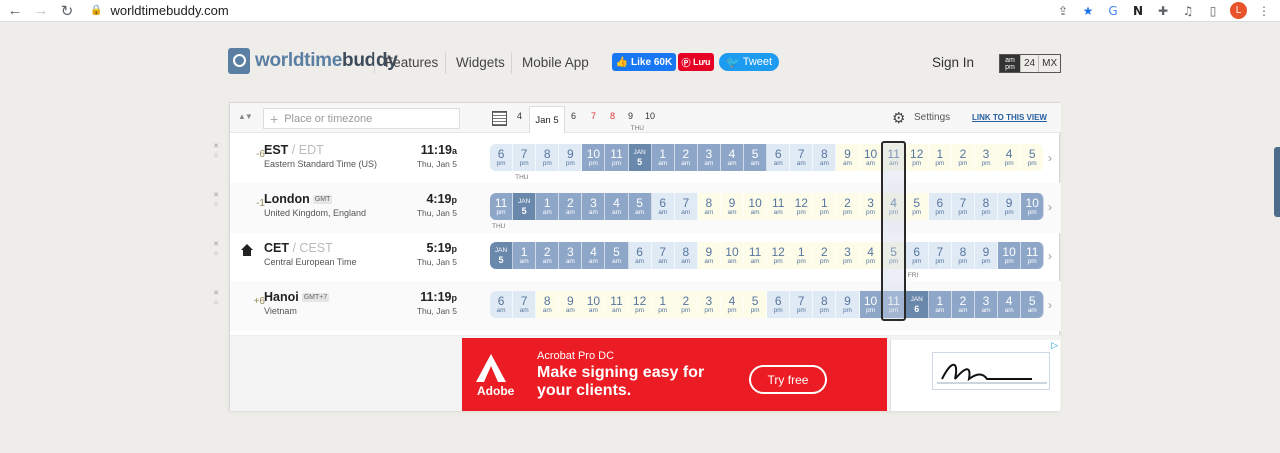 The image size is (1280, 453). I want to click on day-tab-4: 4, so click(519, 116).